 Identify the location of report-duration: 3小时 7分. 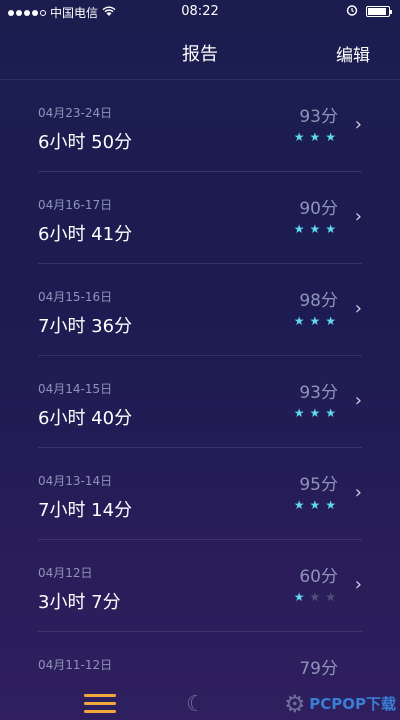
(79, 602).